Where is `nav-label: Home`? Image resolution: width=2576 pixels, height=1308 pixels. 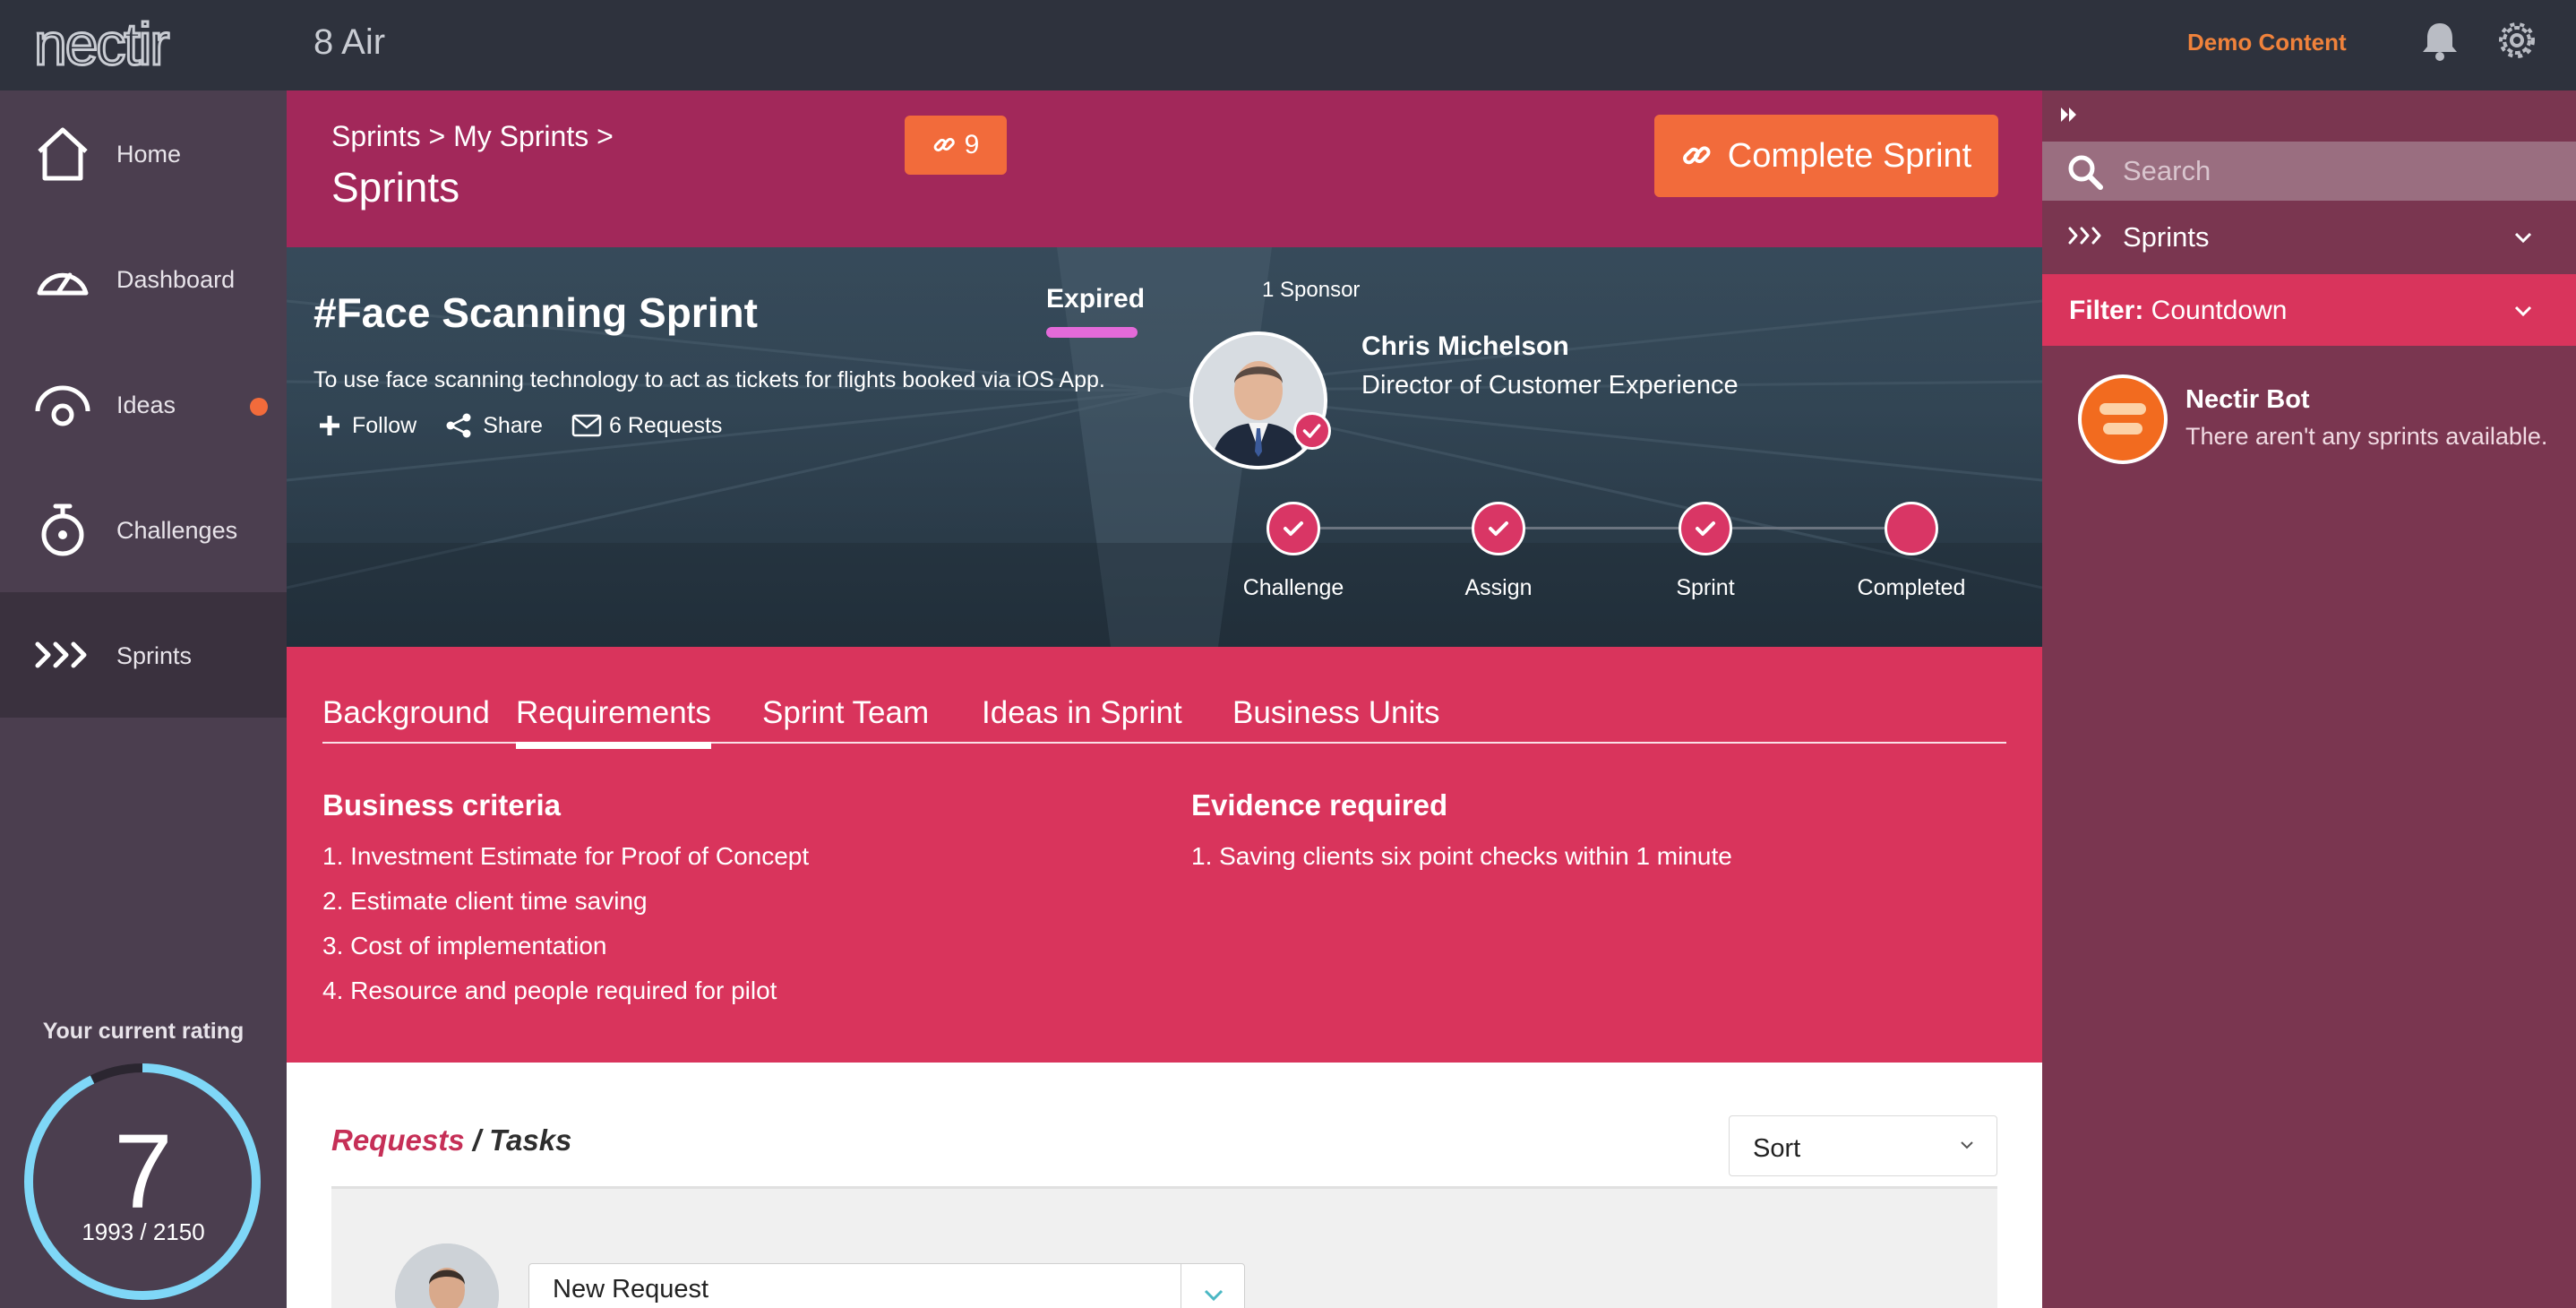 nav-label: Home is located at coordinates (149, 154).